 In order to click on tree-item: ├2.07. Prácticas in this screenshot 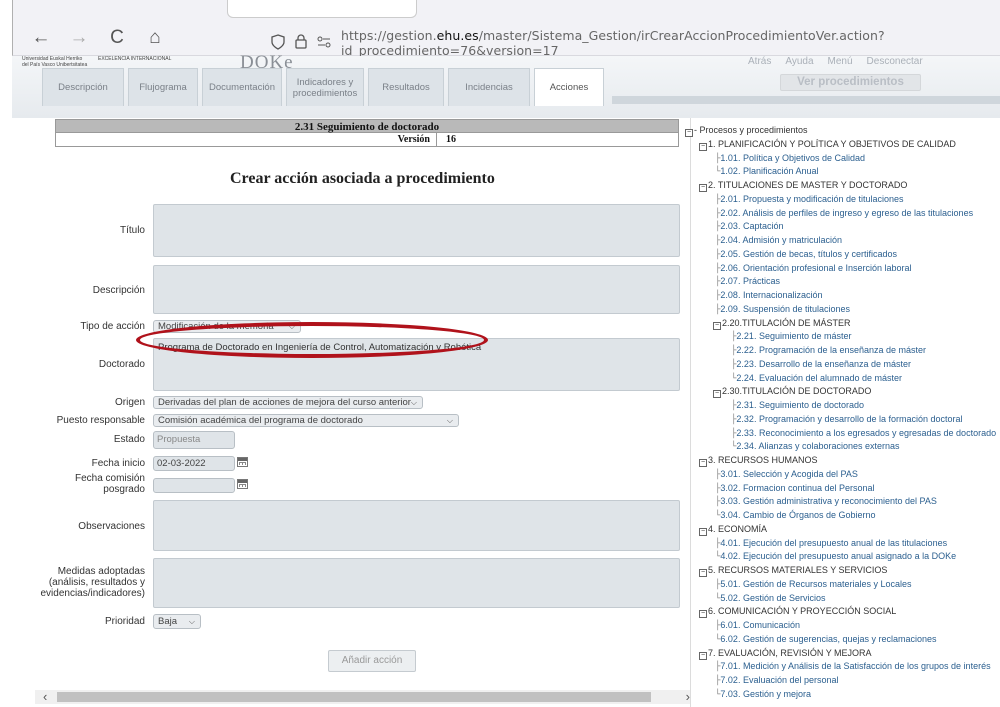, I will do `click(842, 282)`.